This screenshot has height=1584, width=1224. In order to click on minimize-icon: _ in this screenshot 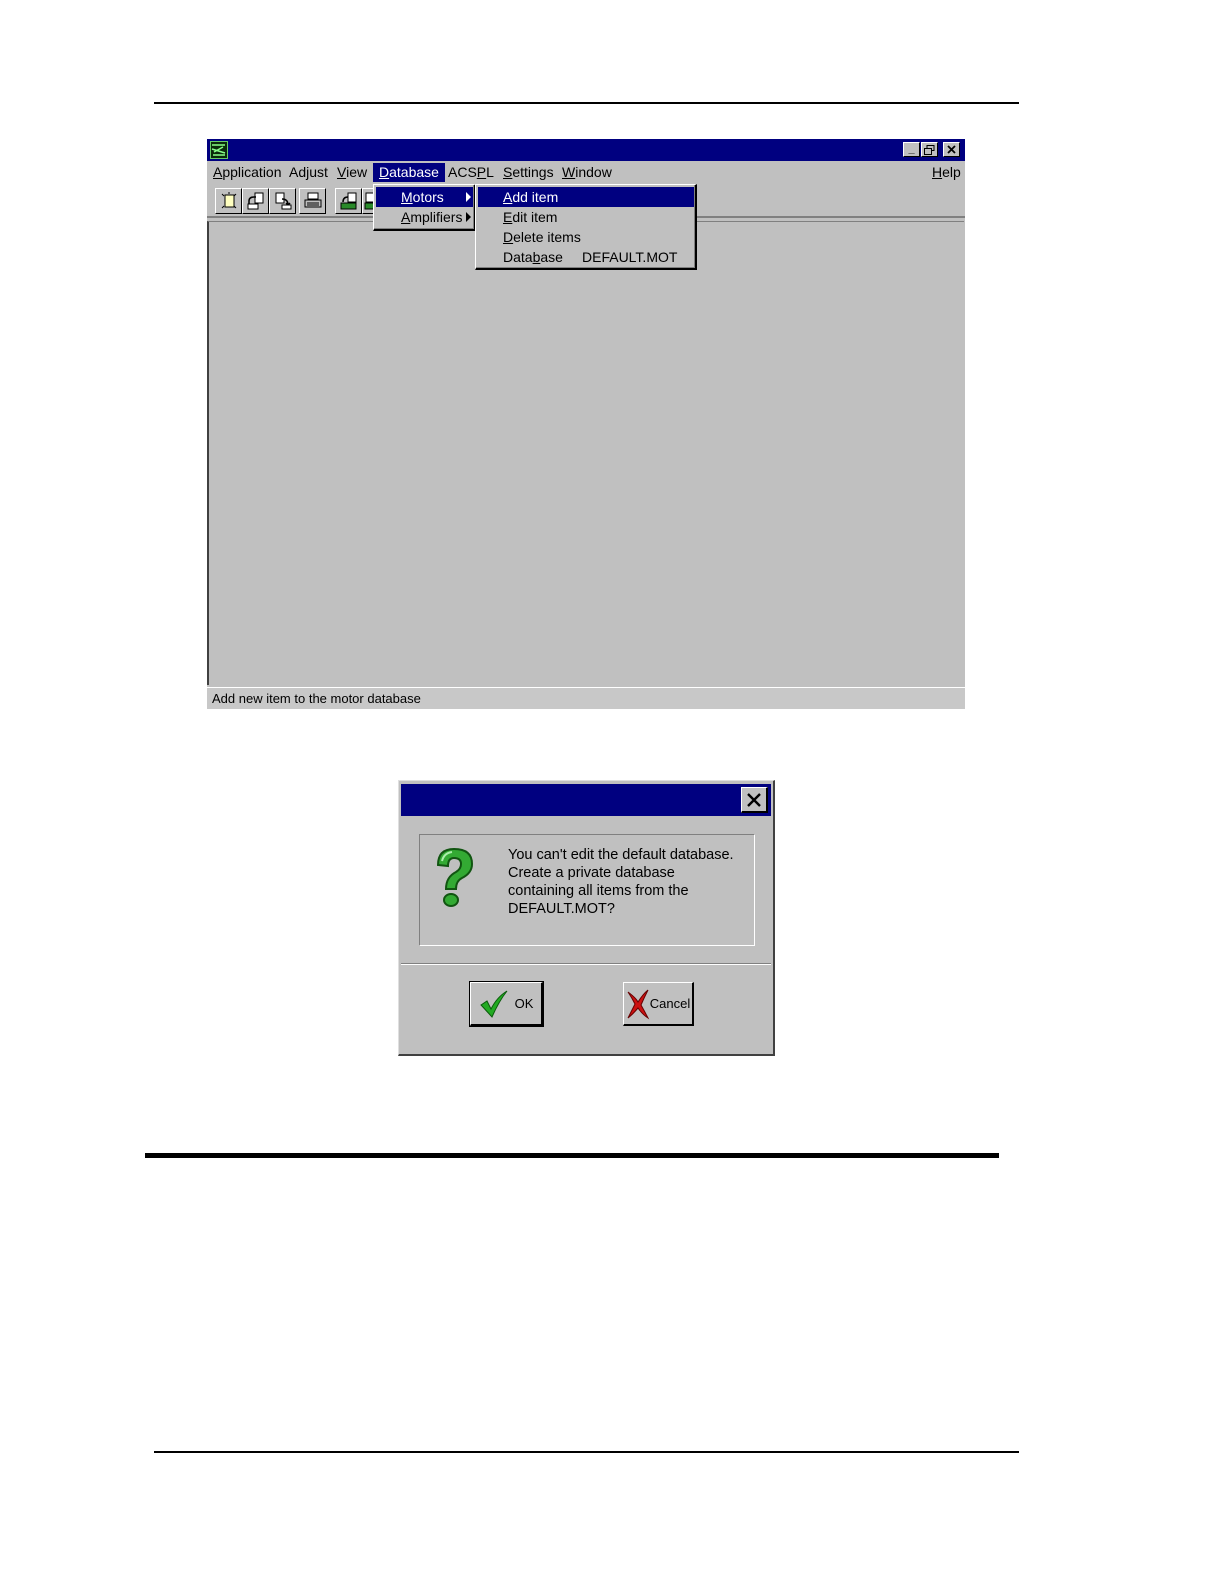, I will do `click(911, 149)`.